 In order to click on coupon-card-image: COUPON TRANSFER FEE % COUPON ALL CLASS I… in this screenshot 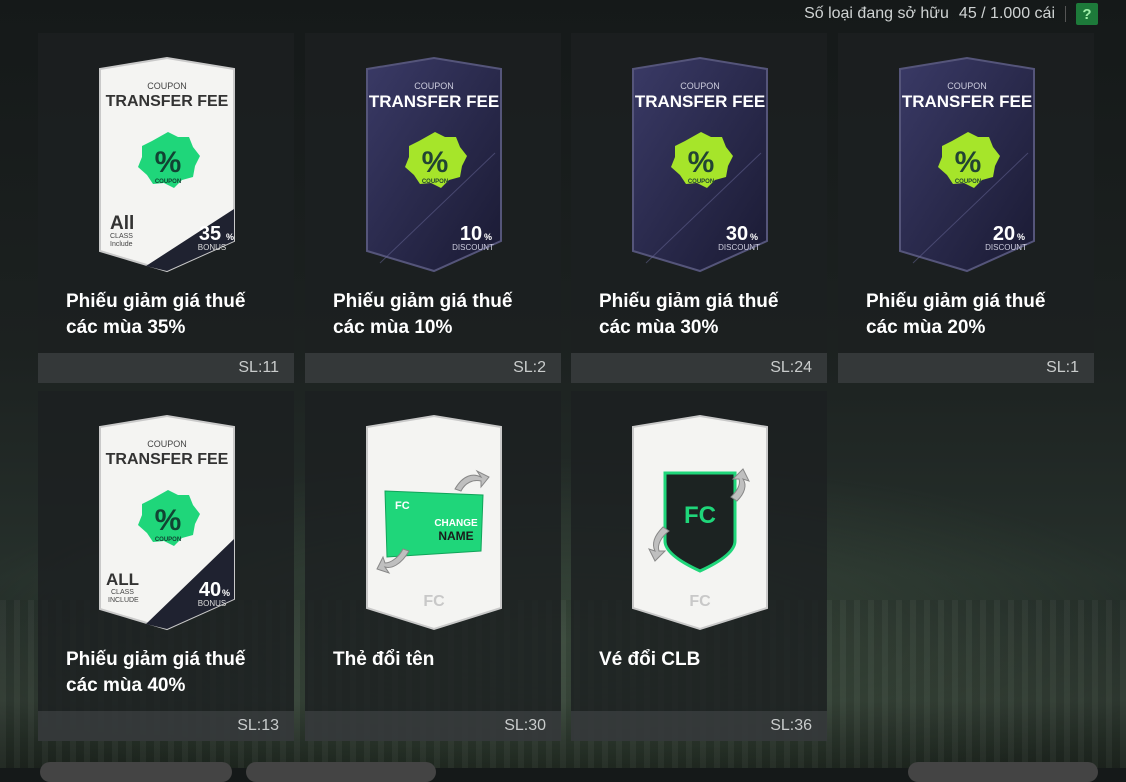, I will do `click(167, 522)`.